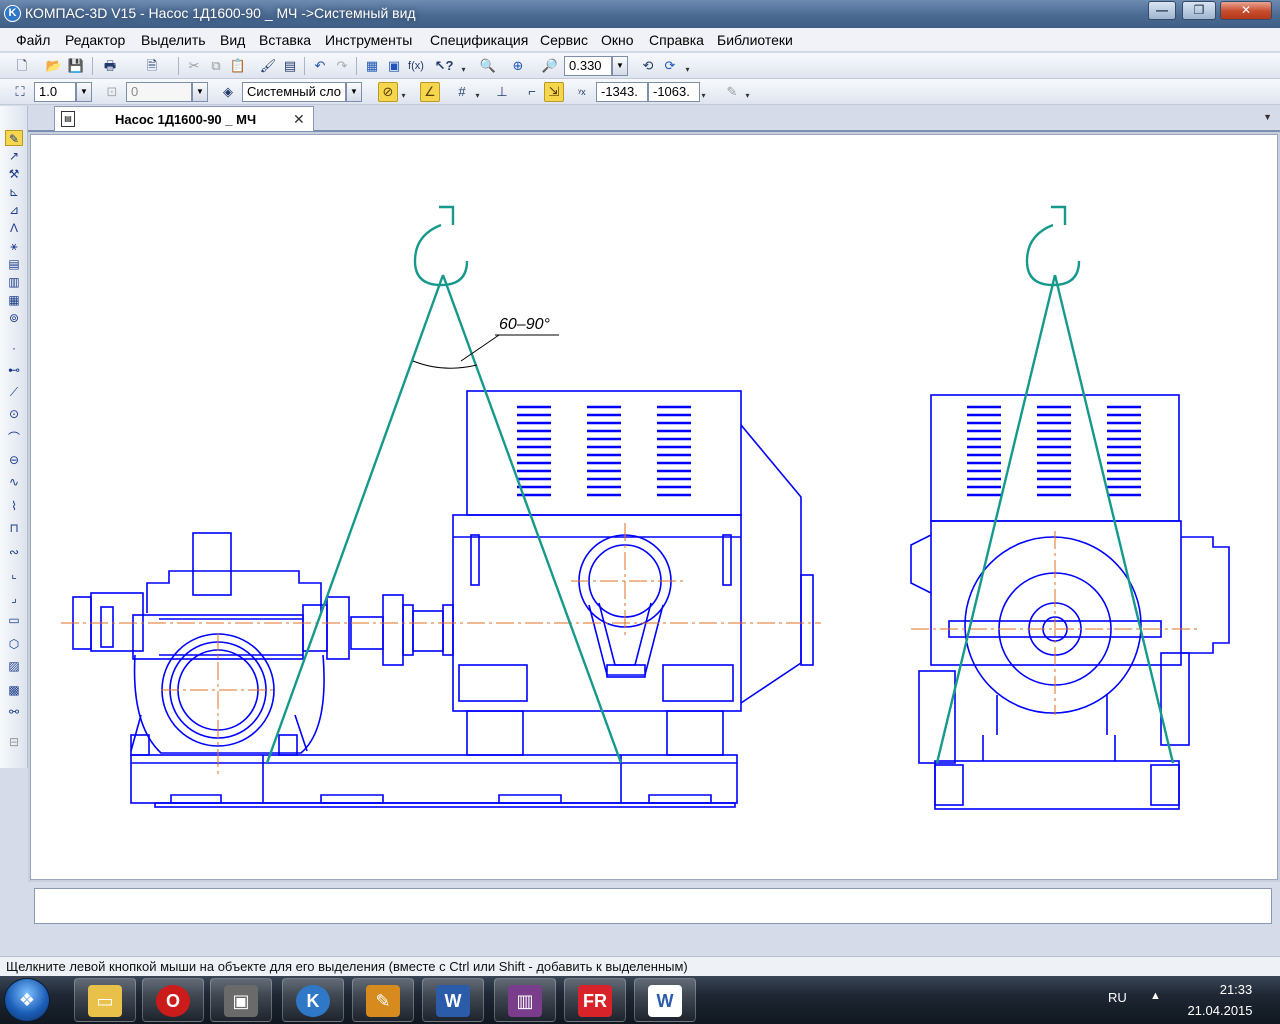  Describe the element at coordinates (268, 66) in the screenshot. I see `format-painter-icon: 🖌` at that location.